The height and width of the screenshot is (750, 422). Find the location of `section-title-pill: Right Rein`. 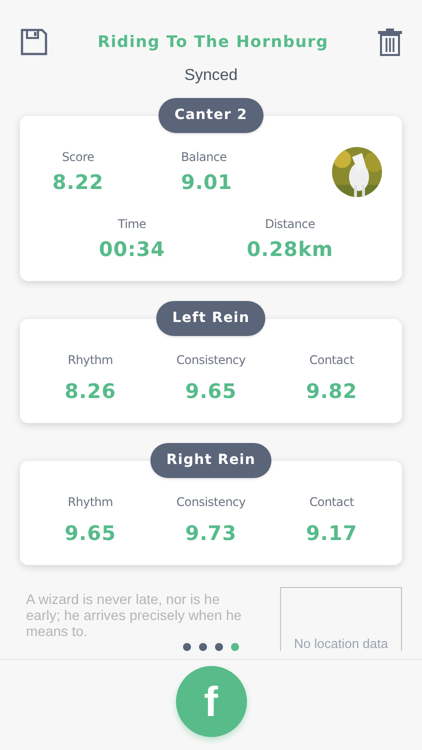

section-title-pill: Right Rein is located at coordinates (211, 460).